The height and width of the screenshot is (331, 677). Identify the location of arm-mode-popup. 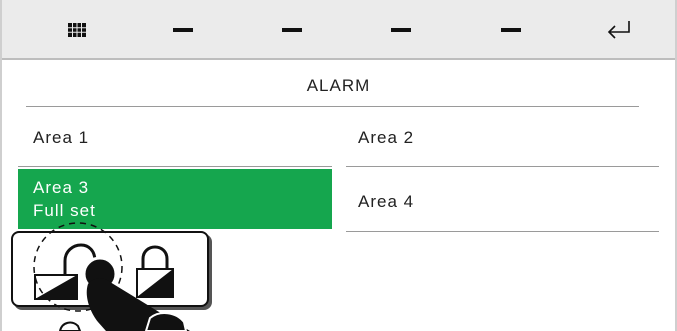
(110, 269).